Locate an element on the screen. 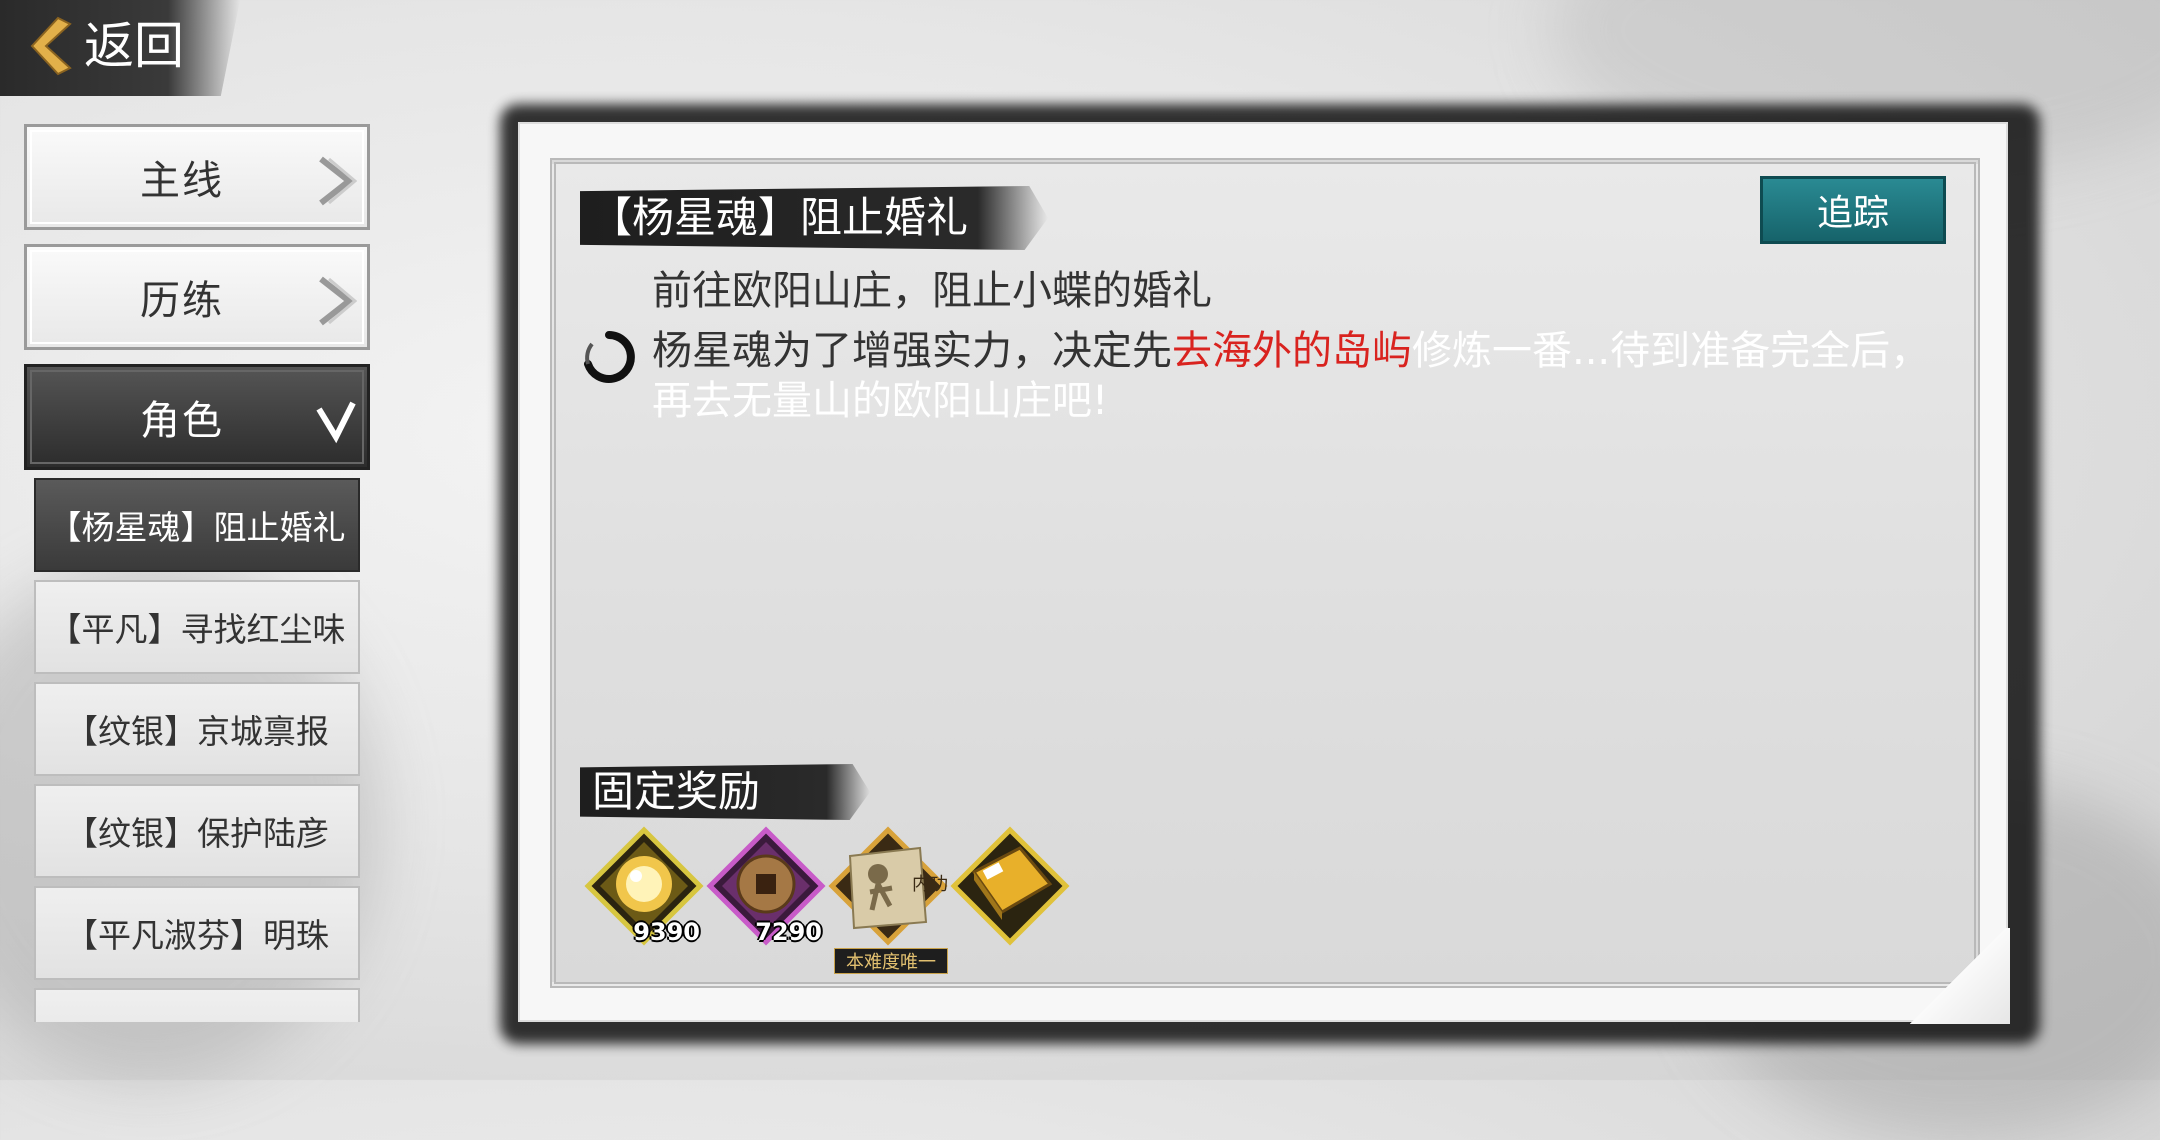  back-button: 返回 is located at coordinates (120, 48).